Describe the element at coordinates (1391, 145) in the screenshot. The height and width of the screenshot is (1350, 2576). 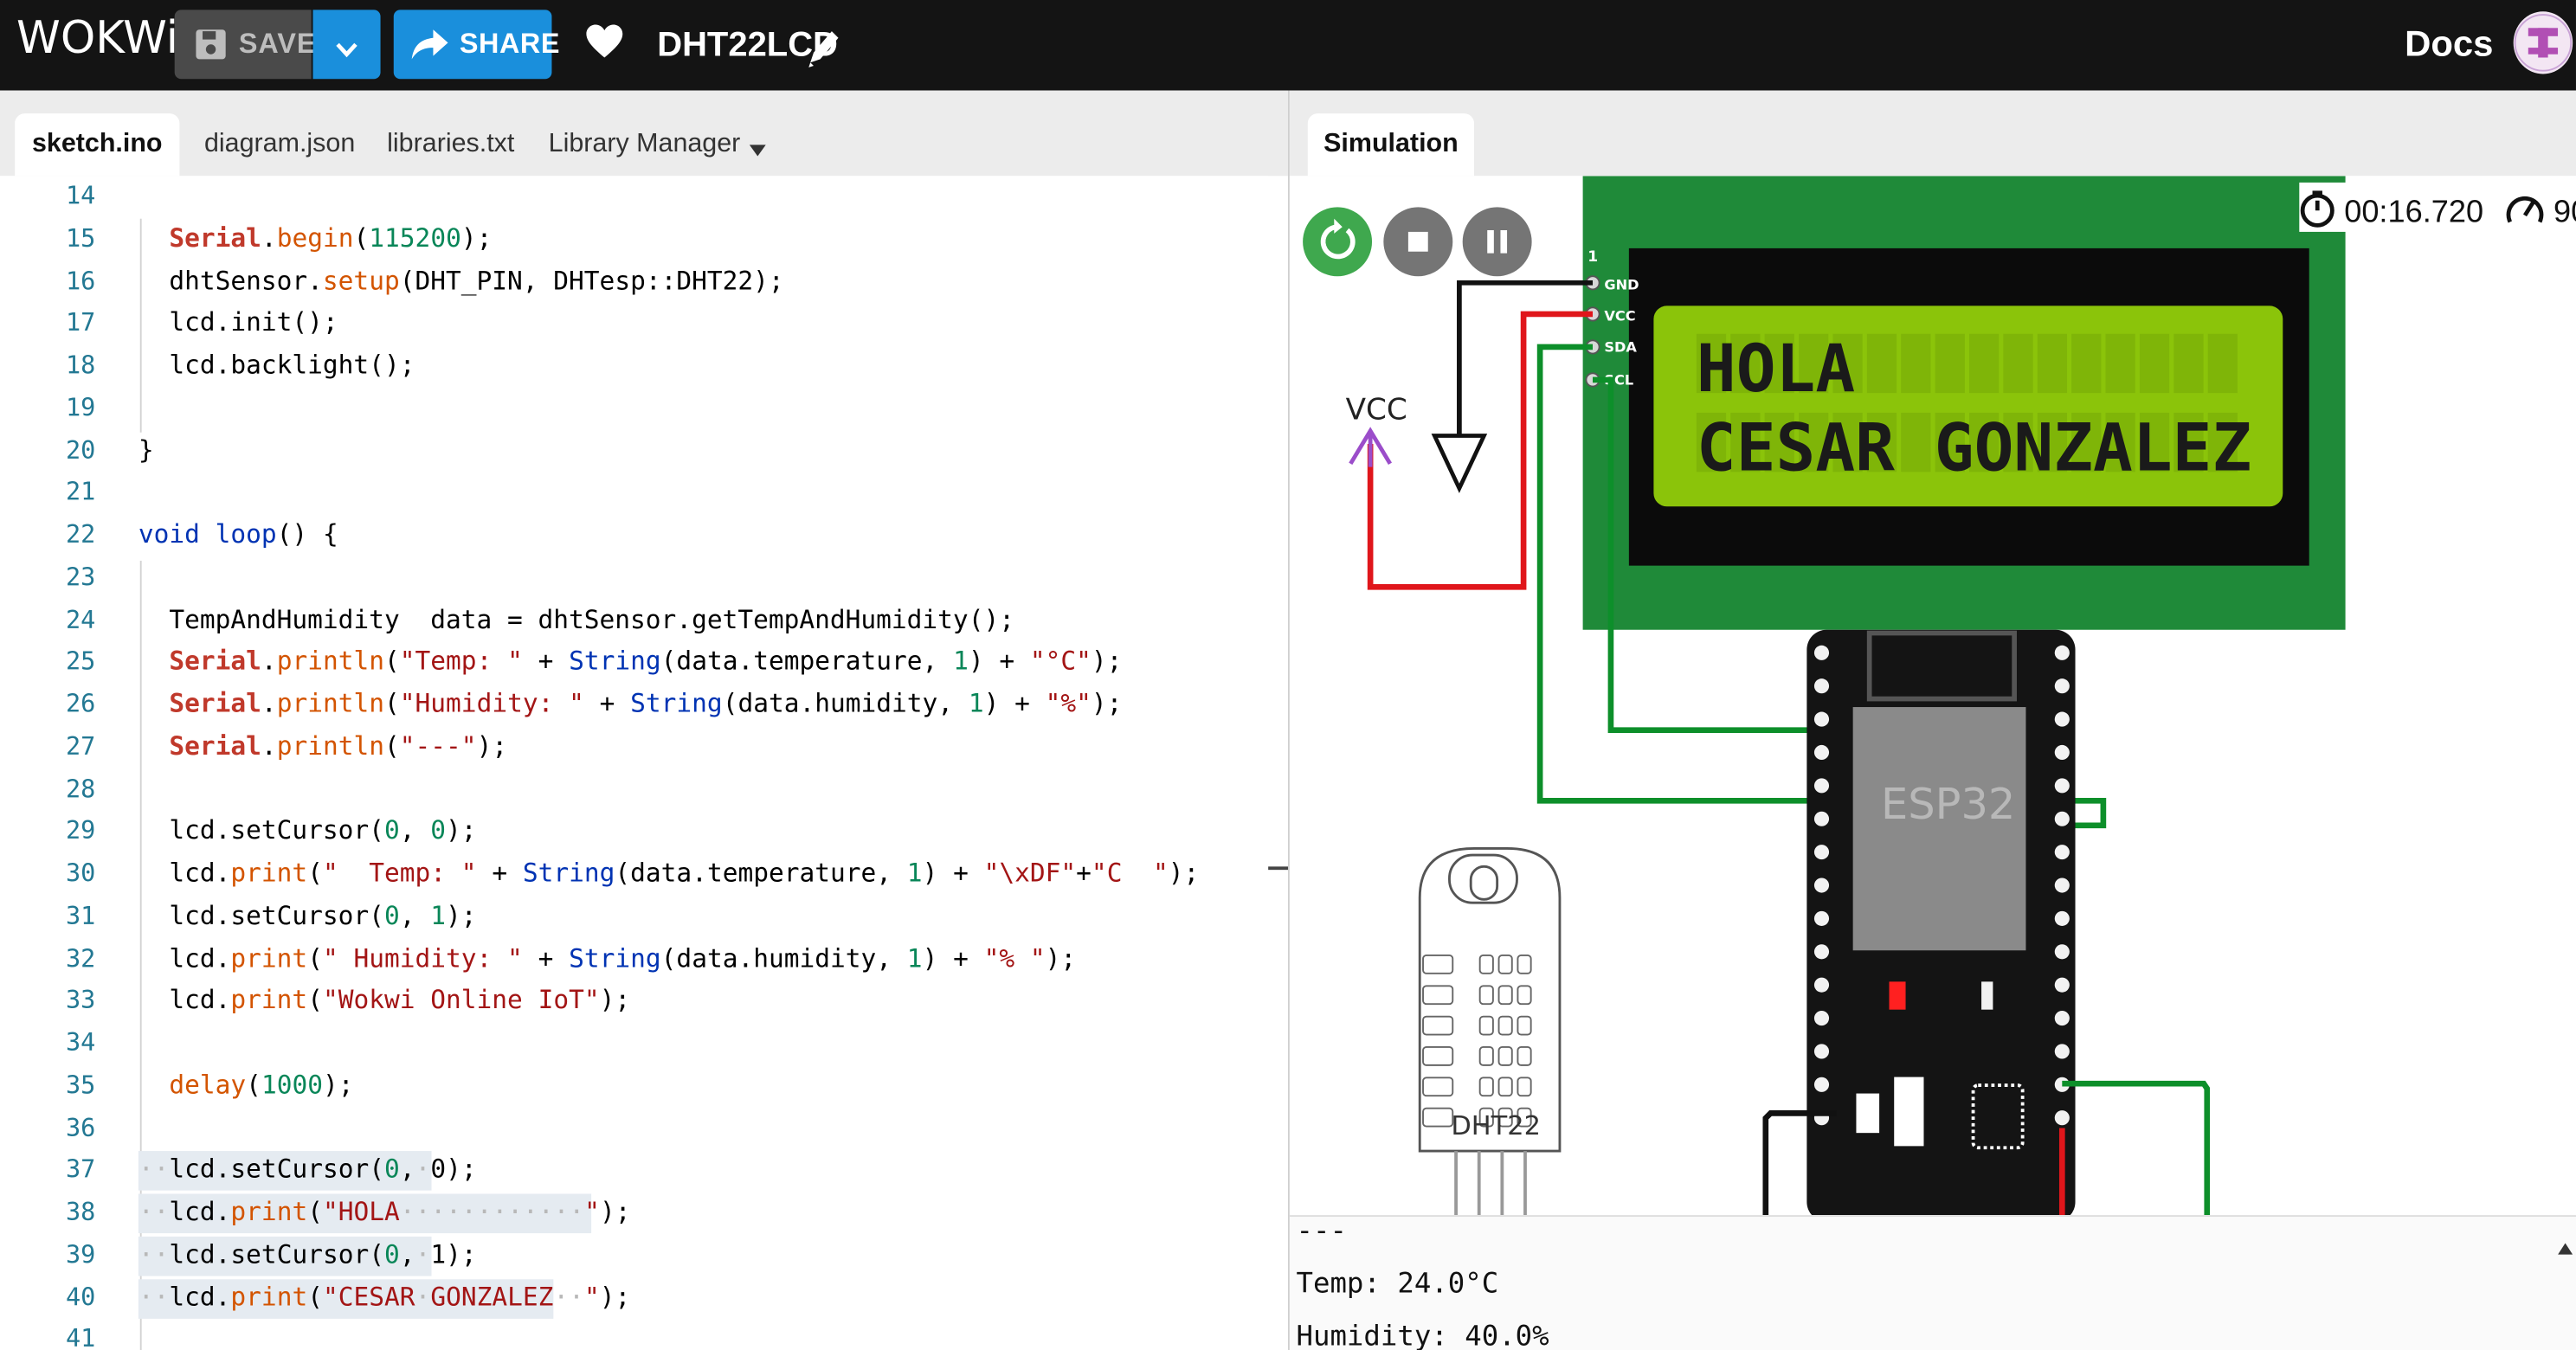
I see `tab-simulation: Simulation` at that location.